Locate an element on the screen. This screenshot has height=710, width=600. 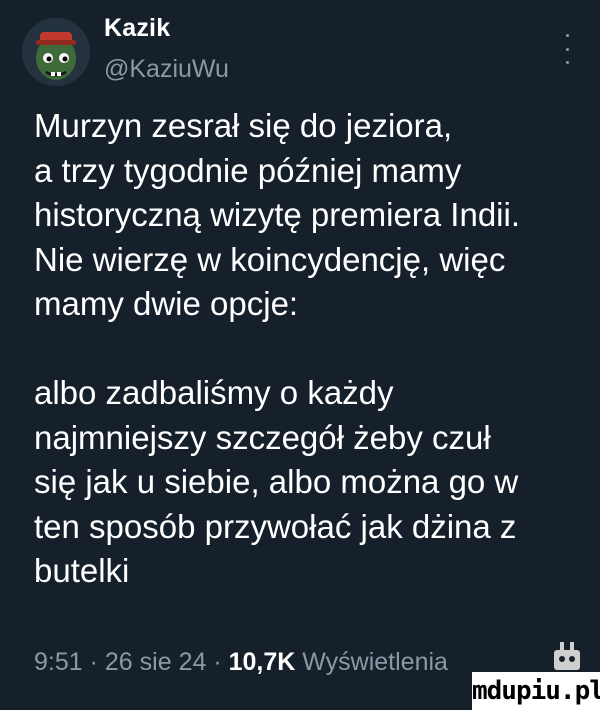
tweet-line: Nie wierzę w koincydencję, więc is located at coordinates (270, 259).